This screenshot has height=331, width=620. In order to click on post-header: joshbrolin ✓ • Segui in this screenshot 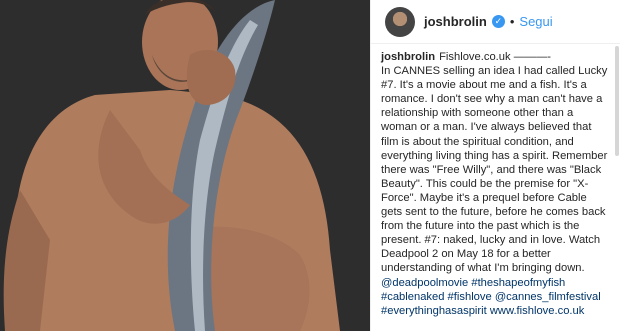, I will do `click(495, 22)`.